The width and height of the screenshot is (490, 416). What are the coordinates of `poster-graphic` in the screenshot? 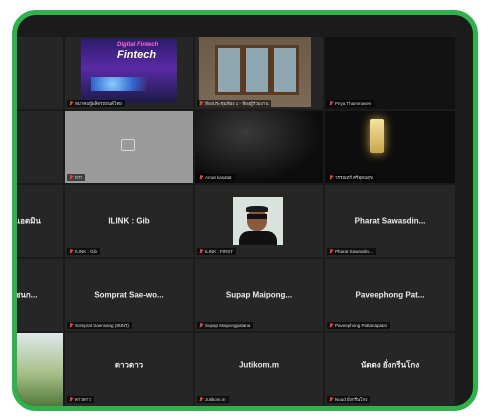 It's located at (127, 84).